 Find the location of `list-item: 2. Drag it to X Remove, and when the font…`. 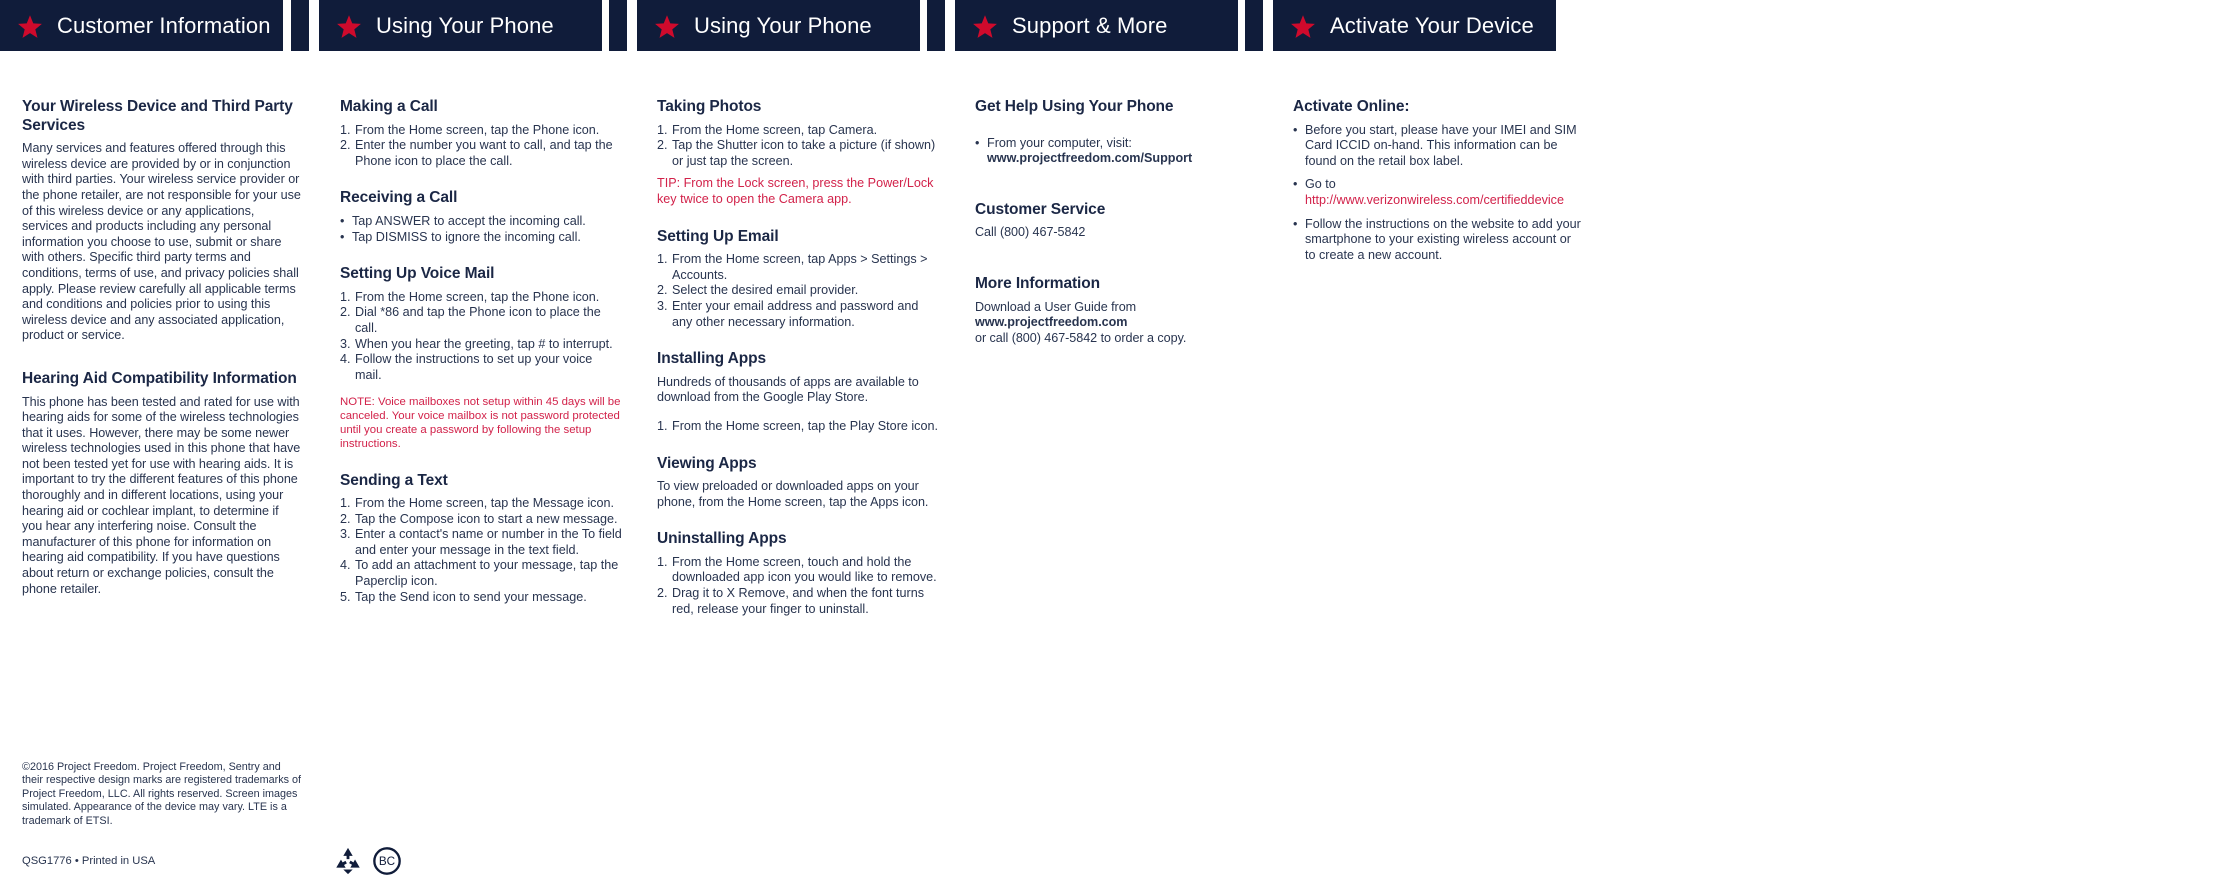

list-item: 2. Drag it to X Remove, and when the font… is located at coordinates (798, 601).